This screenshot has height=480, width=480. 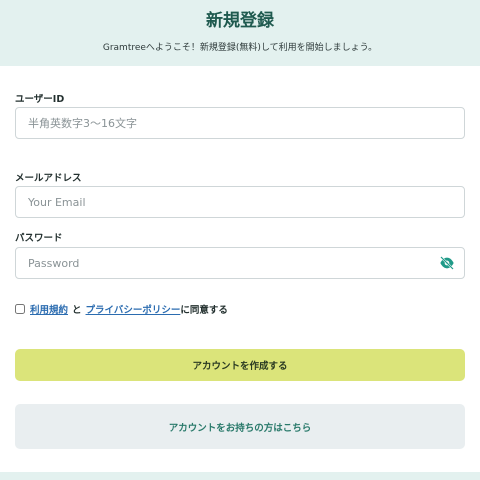 What do you see at coordinates (240, 48) in the screenshot?
I see `welcome-message: Gramtreeへようこそ！新規登録(無料)して利用を開始しましょう。` at bounding box center [240, 48].